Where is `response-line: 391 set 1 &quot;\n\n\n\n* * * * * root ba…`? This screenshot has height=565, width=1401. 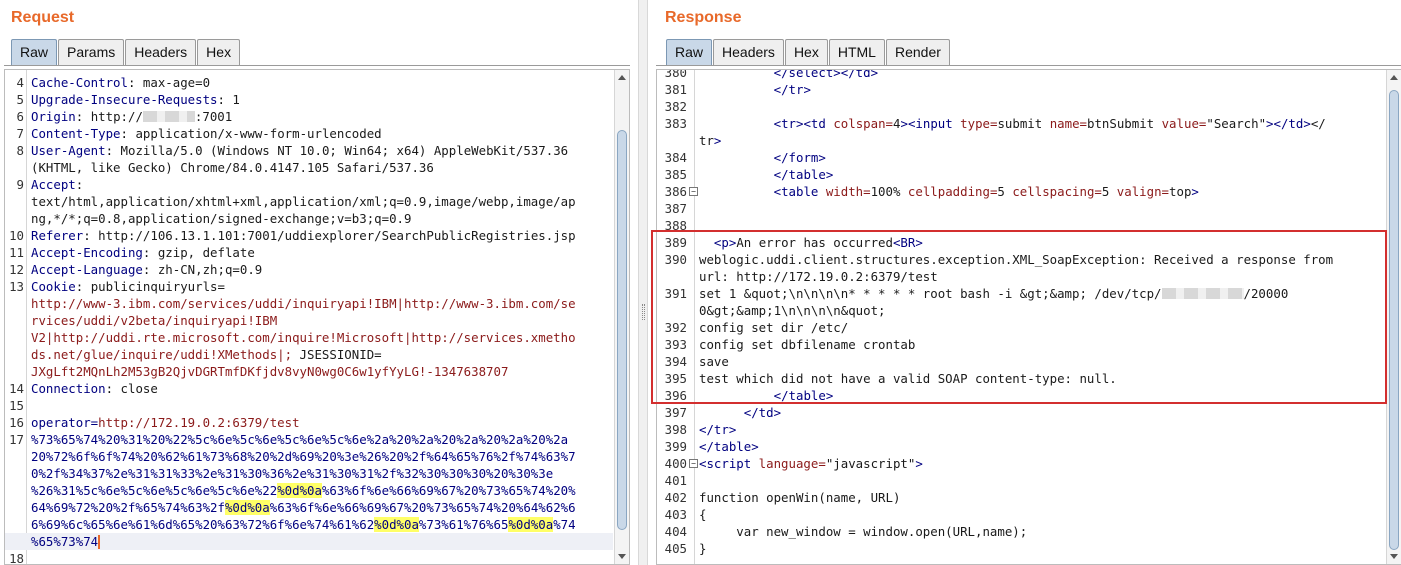 response-line: 391 set 1 &quot;\n\n\n\n* * * * * root ba… is located at coordinates (1021, 293).